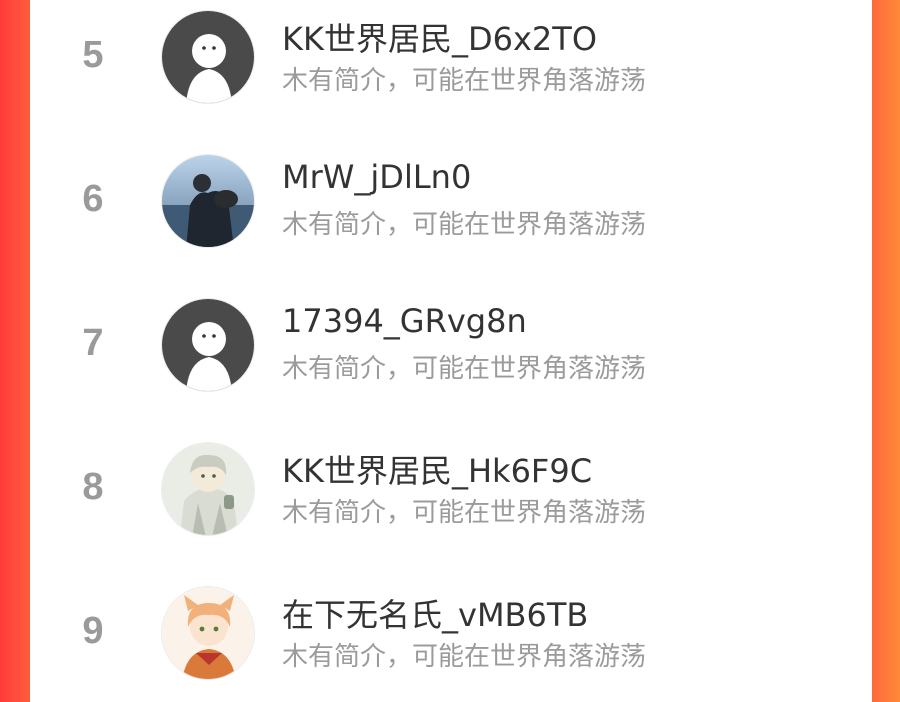 Image resolution: width=900 pixels, height=702 pixels. I want to click on user-name: MrW_jDlLn0, so click(377, 177).